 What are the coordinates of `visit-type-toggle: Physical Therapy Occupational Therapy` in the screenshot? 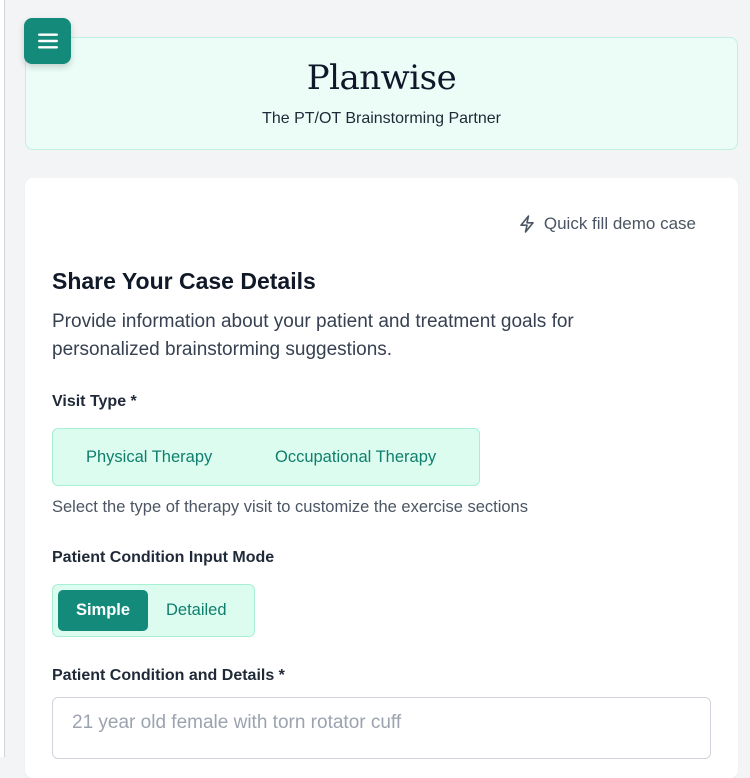 It's located at (266, 457).